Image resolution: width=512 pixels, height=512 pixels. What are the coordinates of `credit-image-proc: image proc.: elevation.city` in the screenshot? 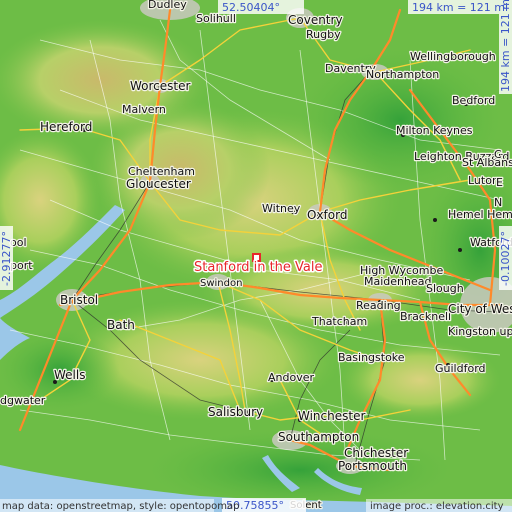 It's located at (437, 506).